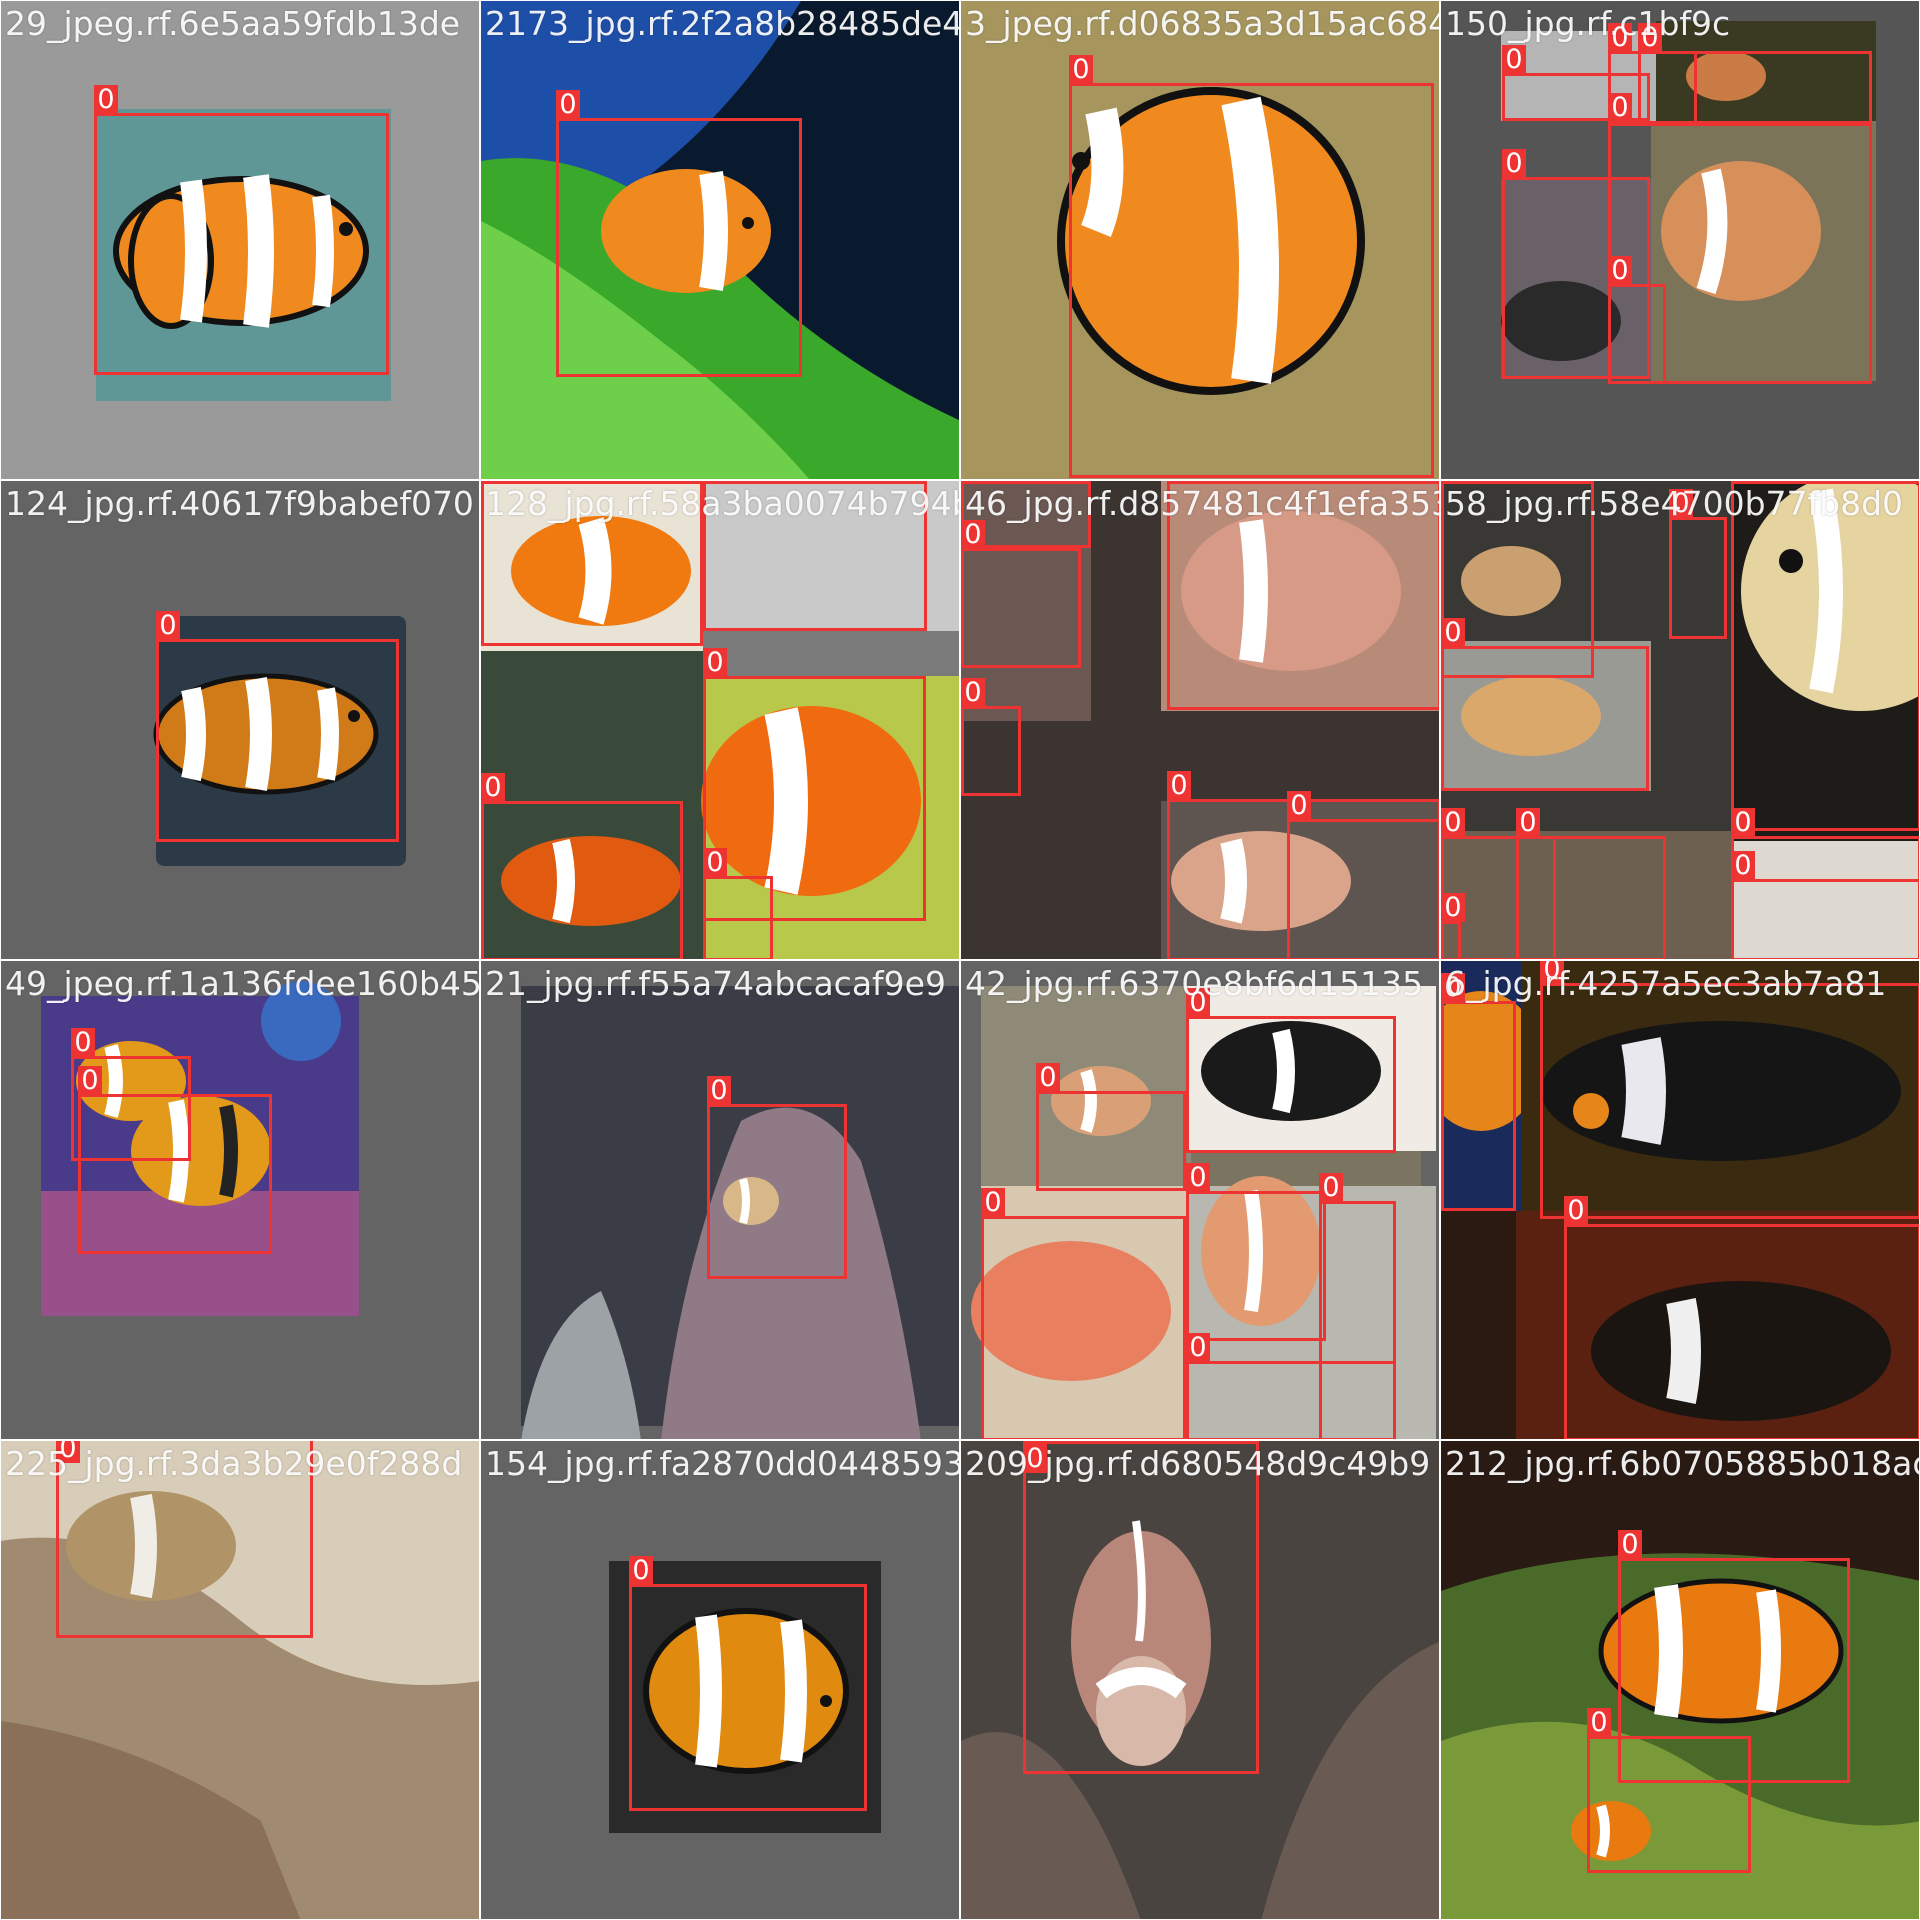 The image size is (1920, 1920). What do you see at coordinates (242, 983) in the screenshot?
I see `tile-filename: 49_jpeg.rf.1a136fdee160b45` at bounding box center [242, 983].